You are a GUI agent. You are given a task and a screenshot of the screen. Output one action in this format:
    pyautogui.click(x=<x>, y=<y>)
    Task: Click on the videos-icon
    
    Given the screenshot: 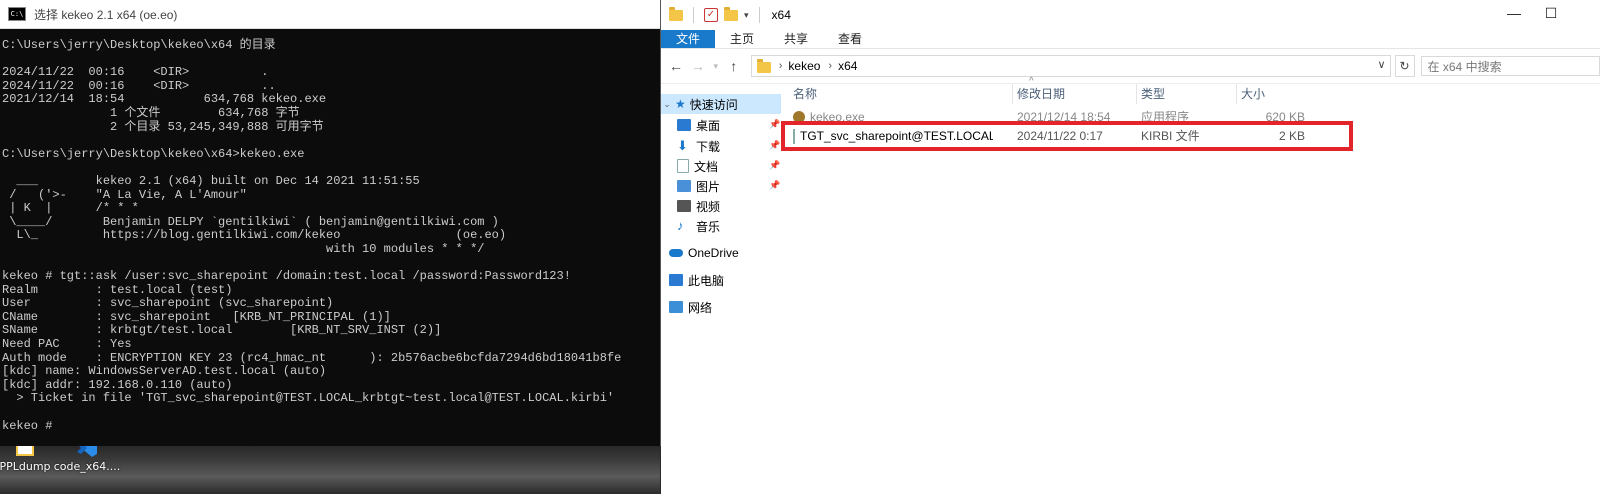 What is the action you would take?
    pyautogui.click(x=684, y=206)
    